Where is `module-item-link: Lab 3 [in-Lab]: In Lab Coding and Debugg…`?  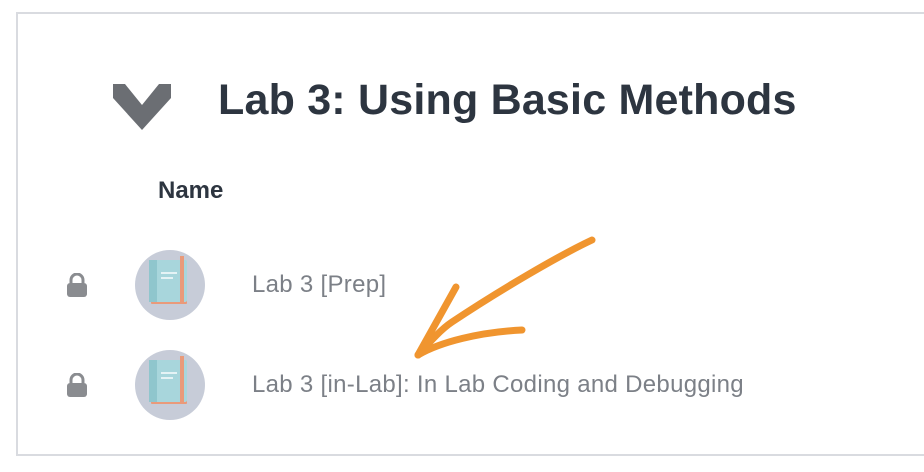 module-item-link: Lab 3 [in-Lab]: In Lab Coding and Debugg… is located at coordinates (498, 385).